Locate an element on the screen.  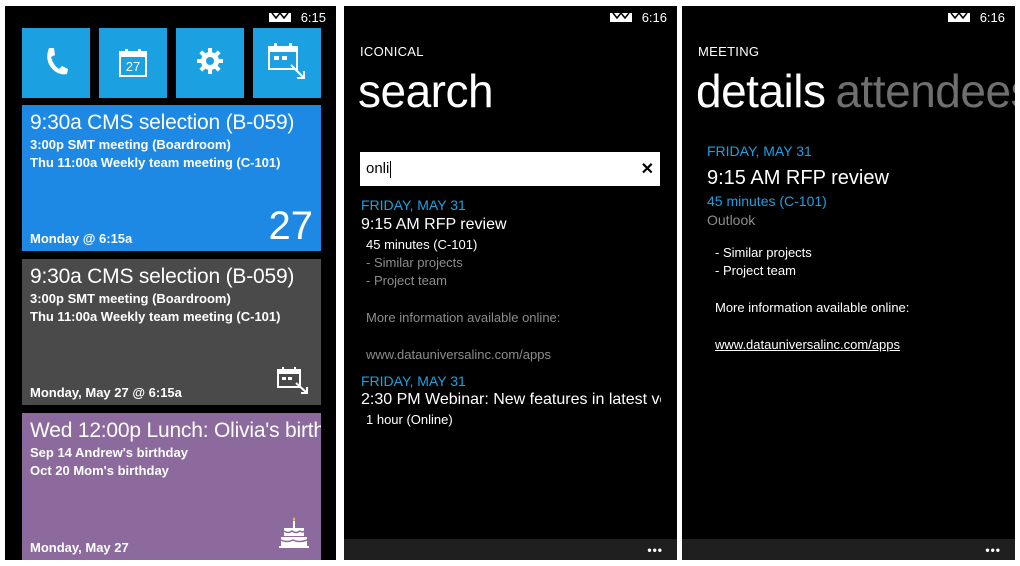
result-note: - Project team is located at coordinates (406, 280).